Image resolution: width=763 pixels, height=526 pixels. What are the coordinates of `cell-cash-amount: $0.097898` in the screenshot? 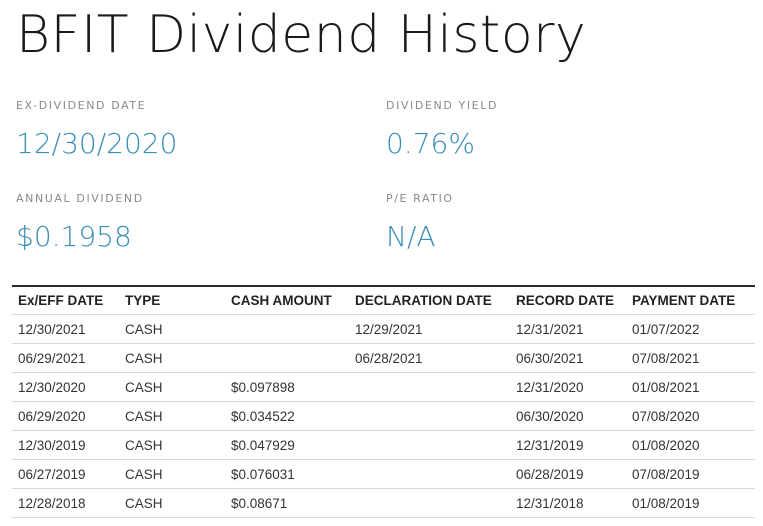 It's located at (287, 387).